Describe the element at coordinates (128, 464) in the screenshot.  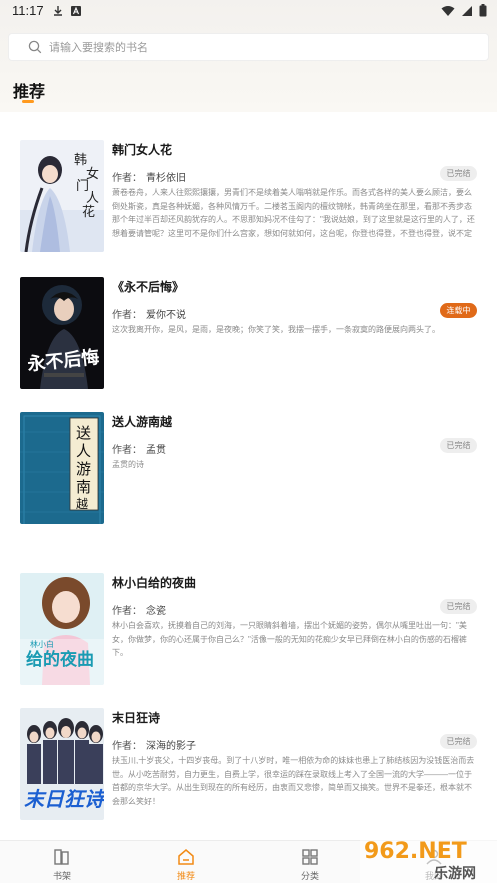
I see `book-description: 孟贯的诗` at that location.